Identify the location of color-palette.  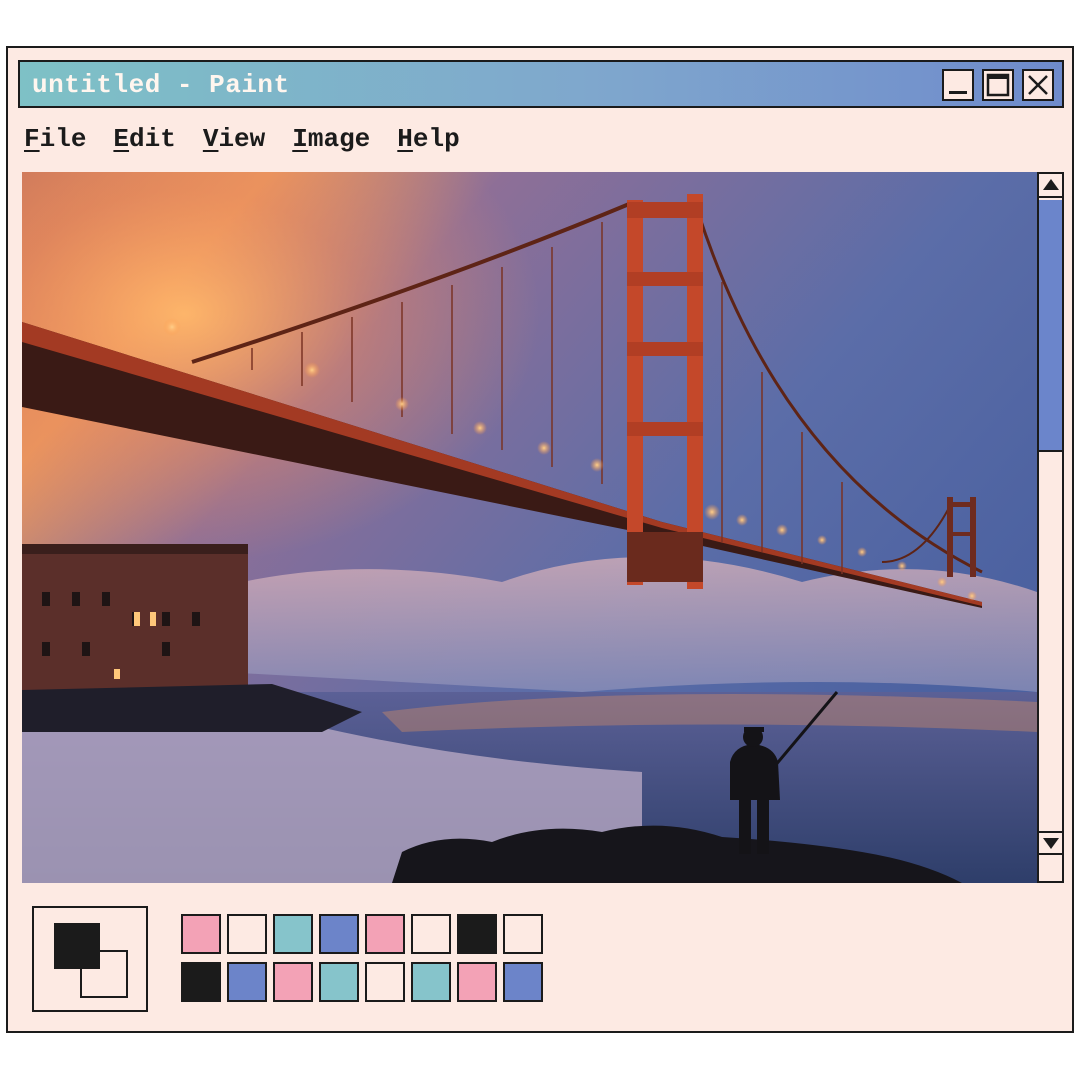
(365, 958).